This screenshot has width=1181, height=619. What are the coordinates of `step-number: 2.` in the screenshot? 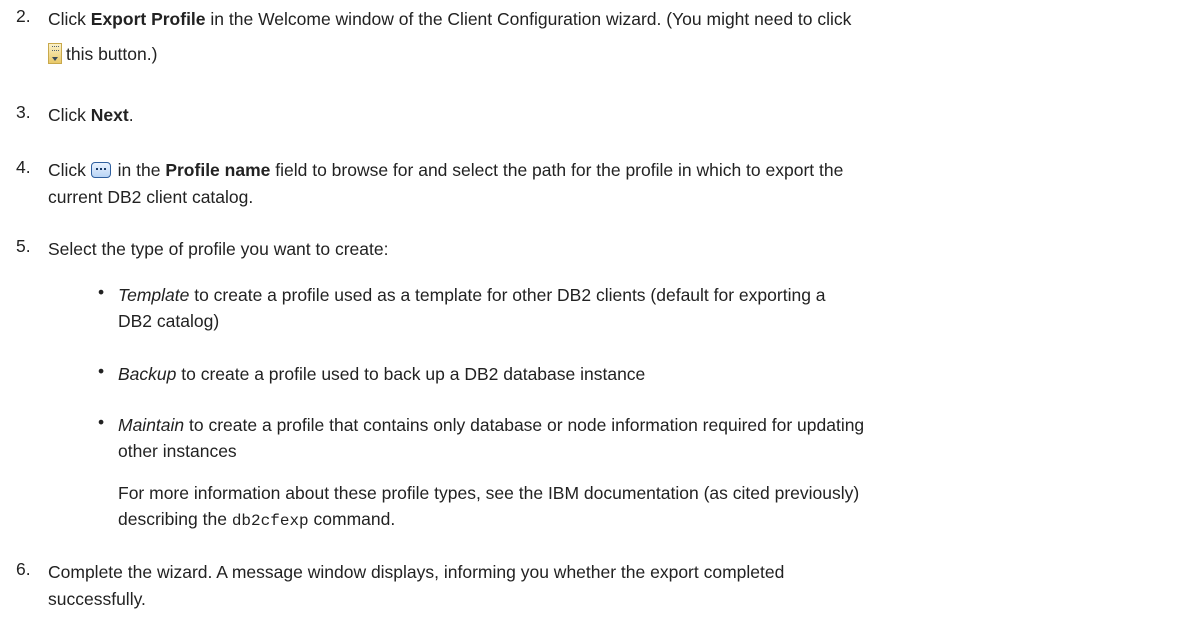 It's located at (23, 16).